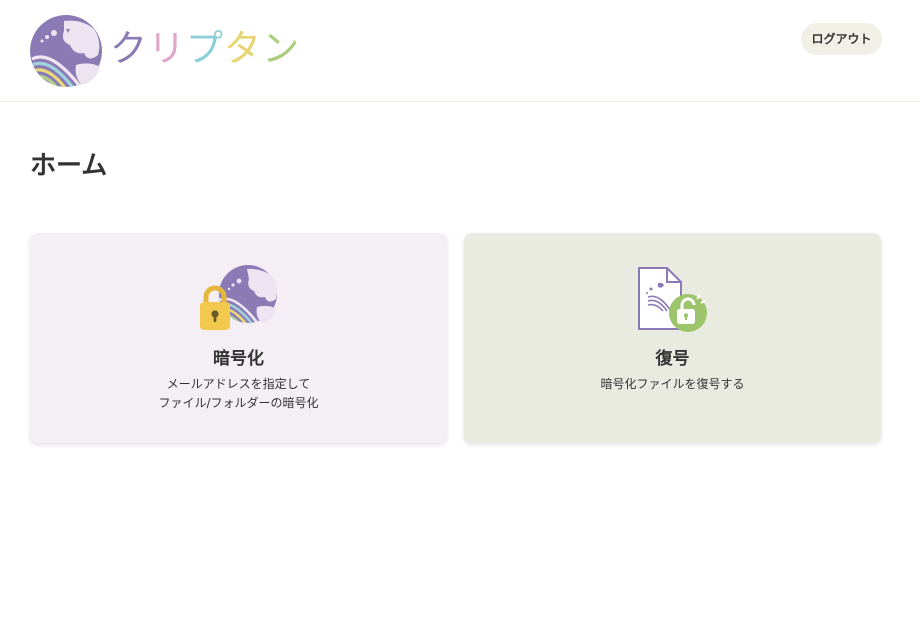  What do you see at coordinates (238, 403) in the screenshot?
I see `encrypt-desc-line-2: ファイル/フォルダーの暗号化` at bounding box center [238, 403].